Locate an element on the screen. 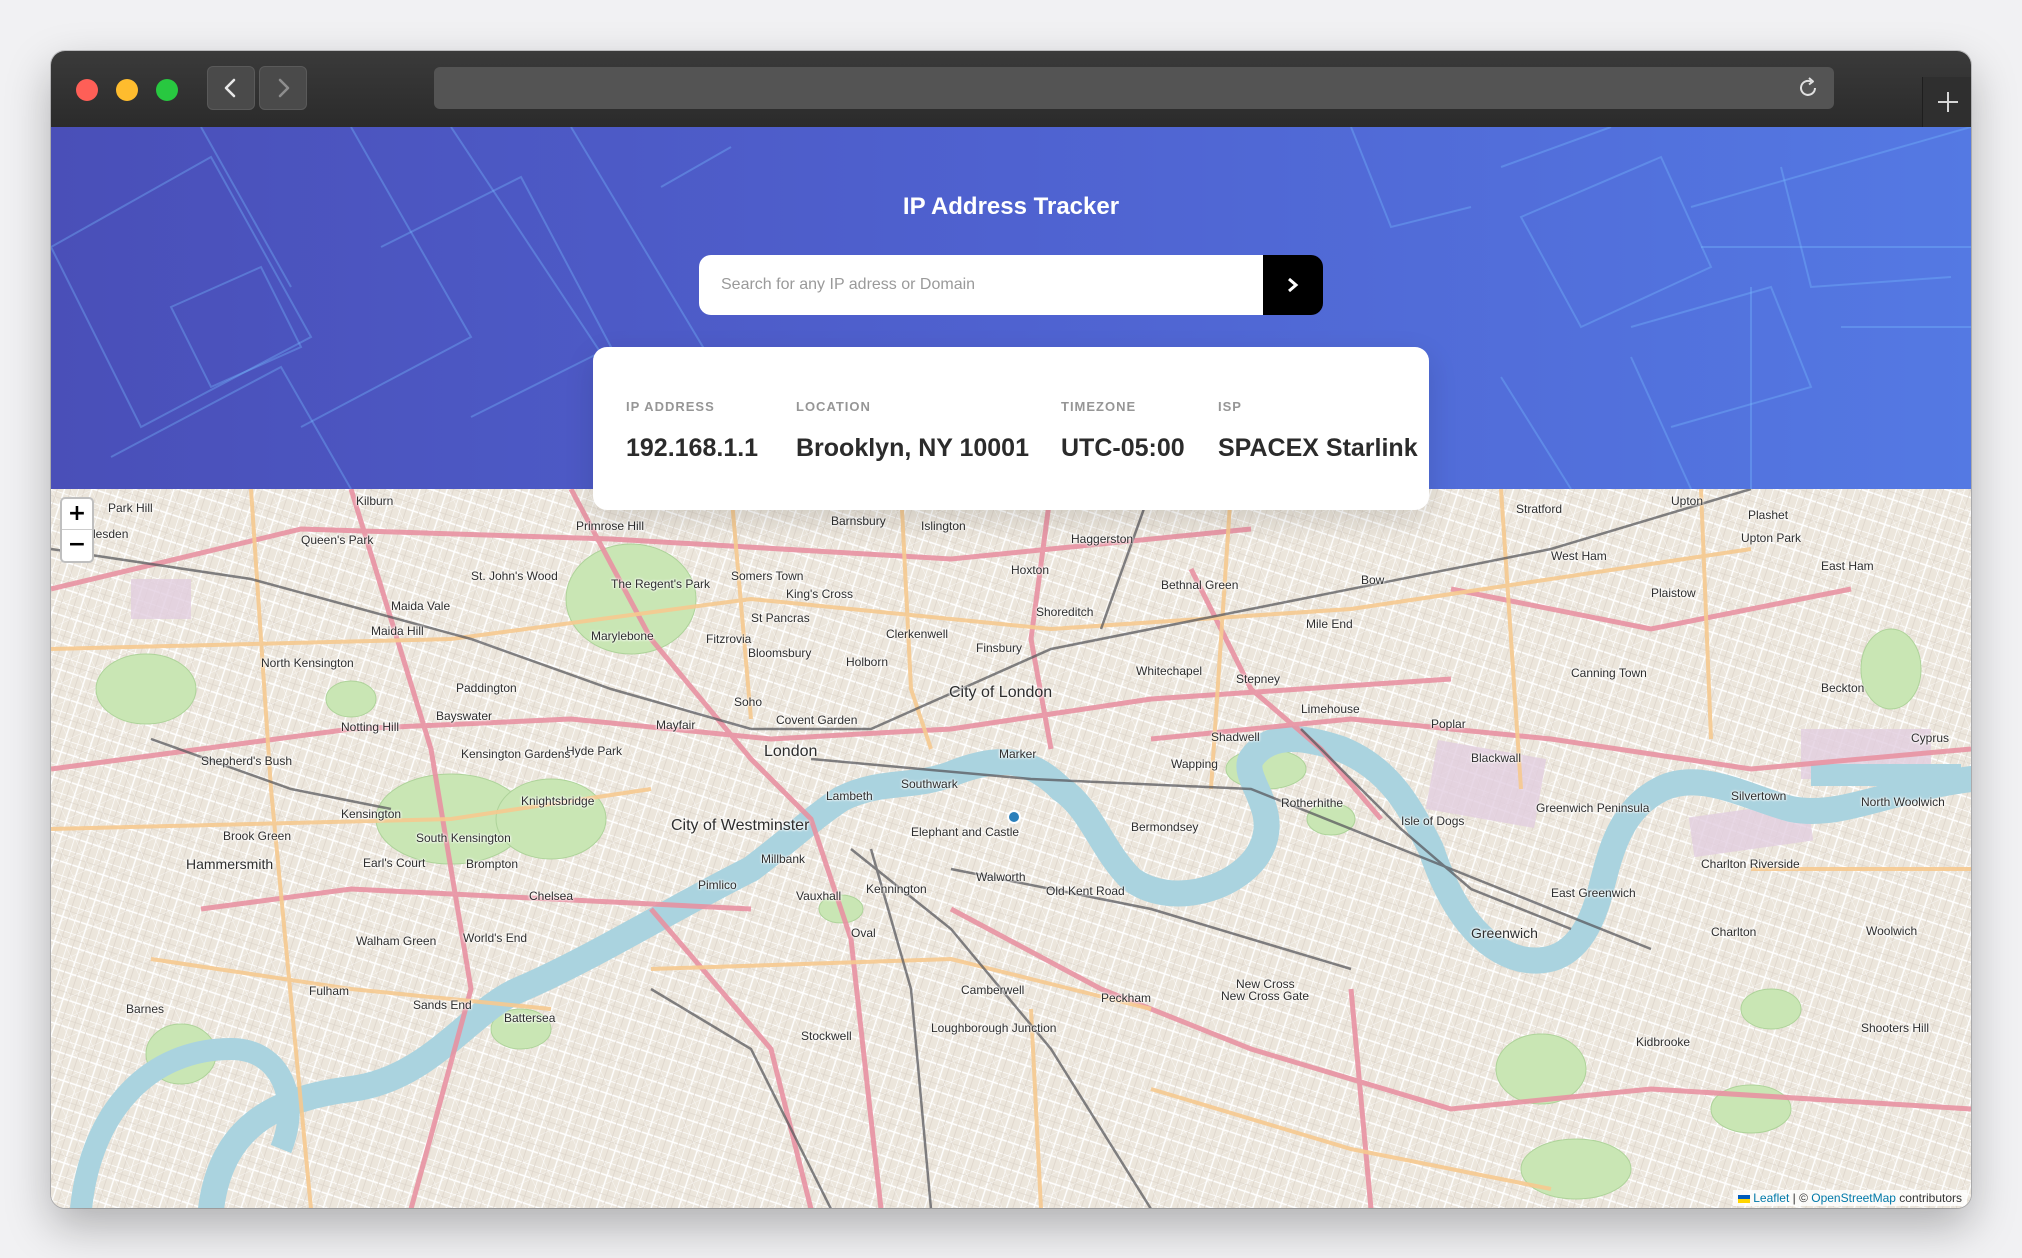  map-place-label: North Kensington is located at coordinates (307, 663).